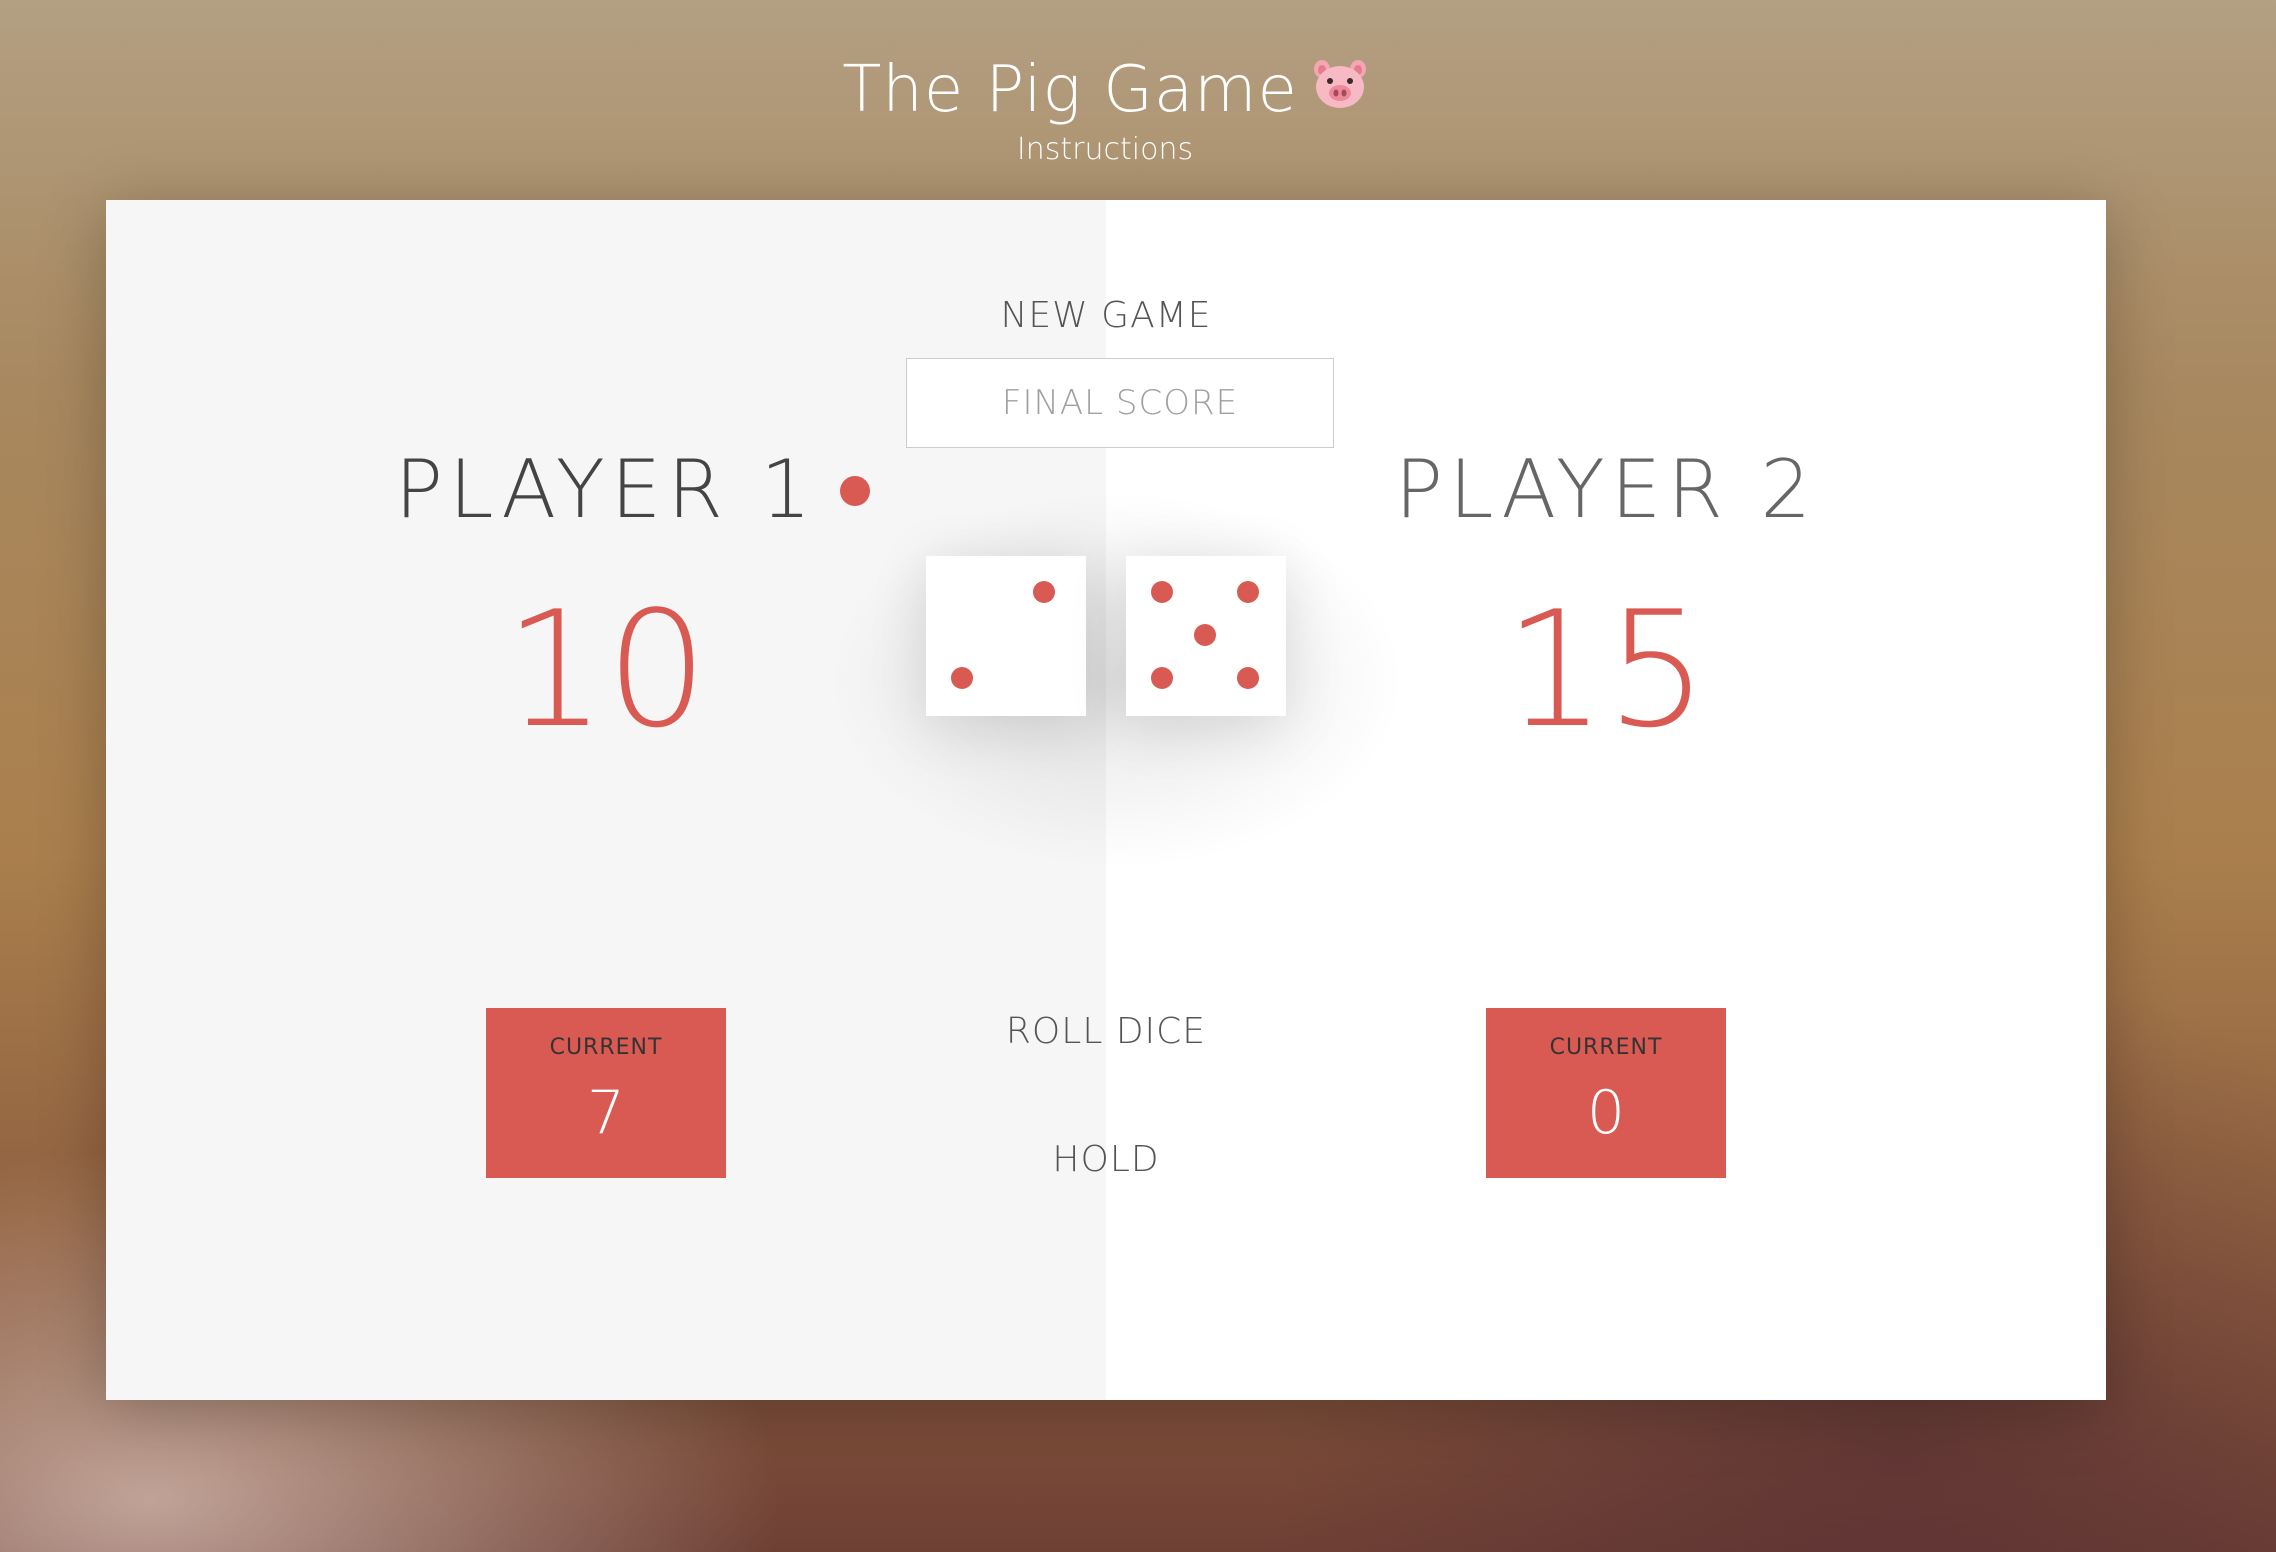  I want to click on player-1-current-score: 7, so click(606, 1113).